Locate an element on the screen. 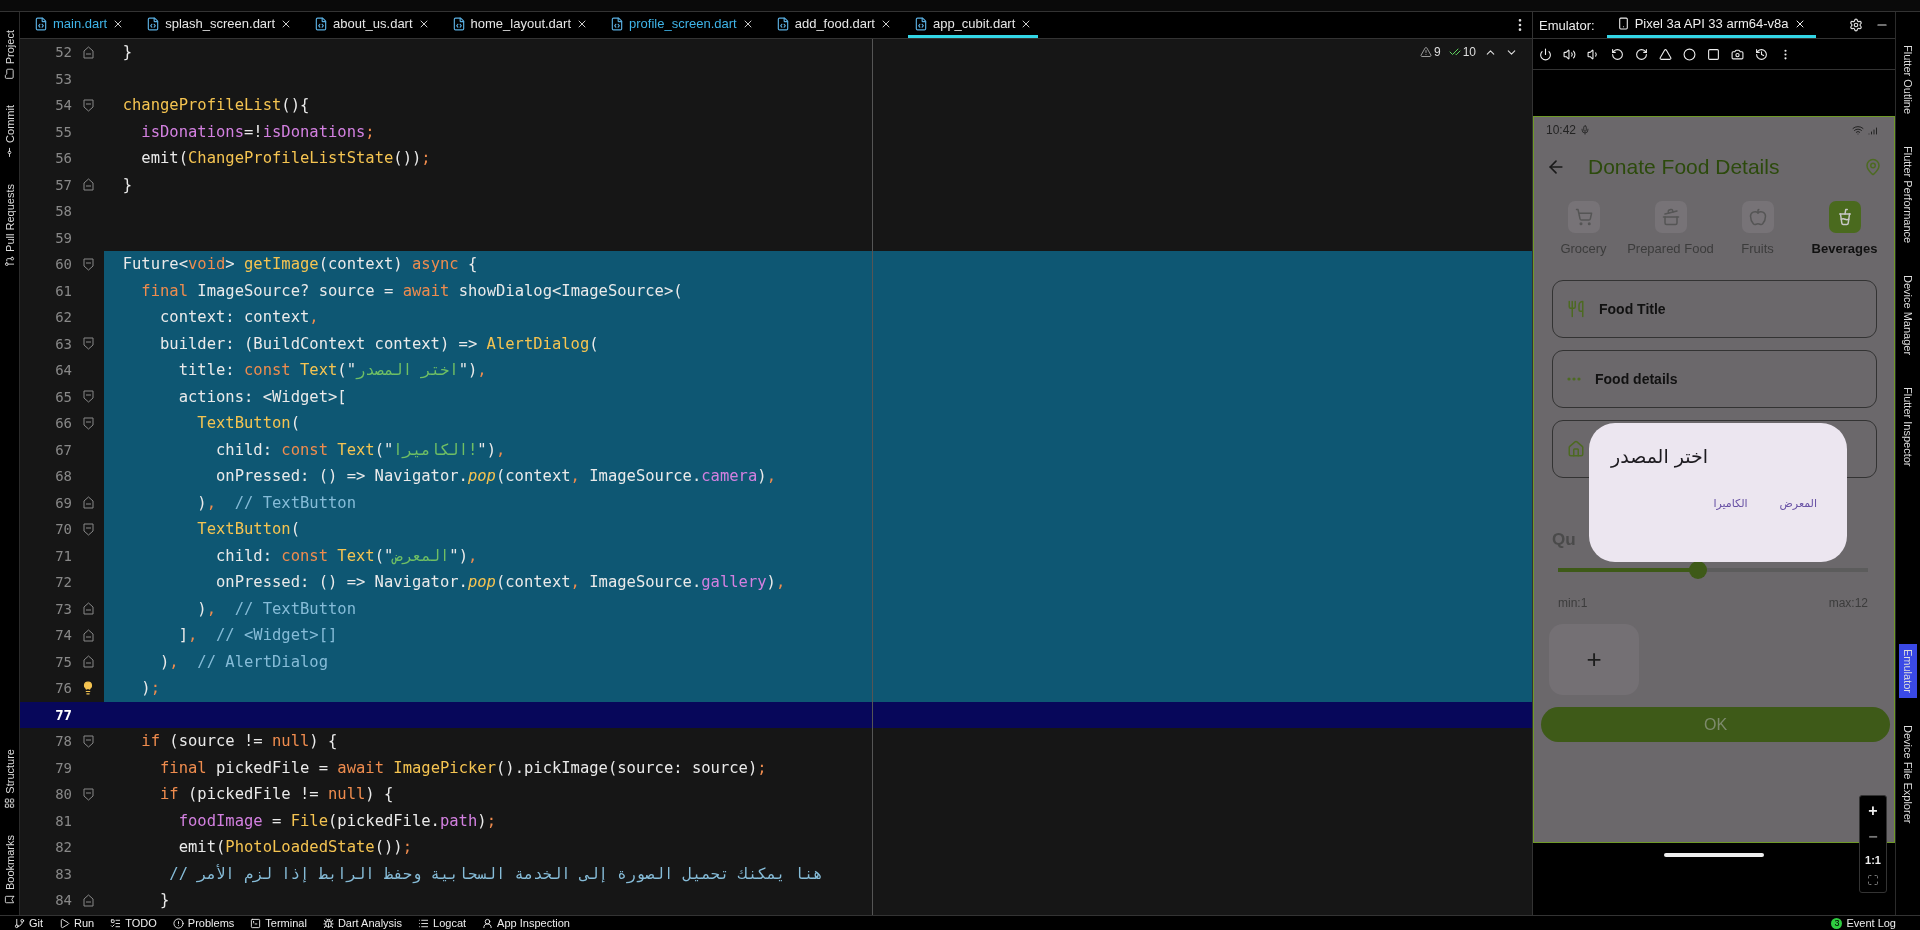 Image resolution: width=1920 pixels, height=930 pixels. editor-tab: splash_screen.dart is located at coordinates (219, 25).